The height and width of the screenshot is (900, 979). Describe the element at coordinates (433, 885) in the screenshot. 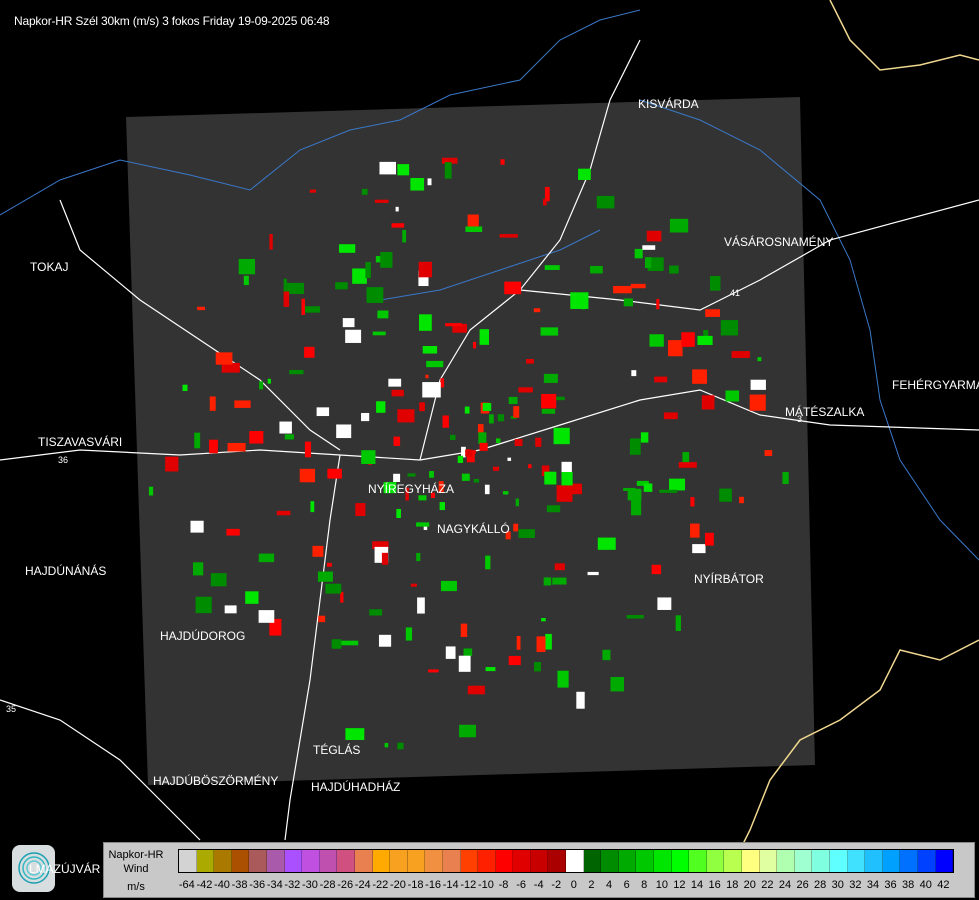

I see `legend-label: -16` at that location.